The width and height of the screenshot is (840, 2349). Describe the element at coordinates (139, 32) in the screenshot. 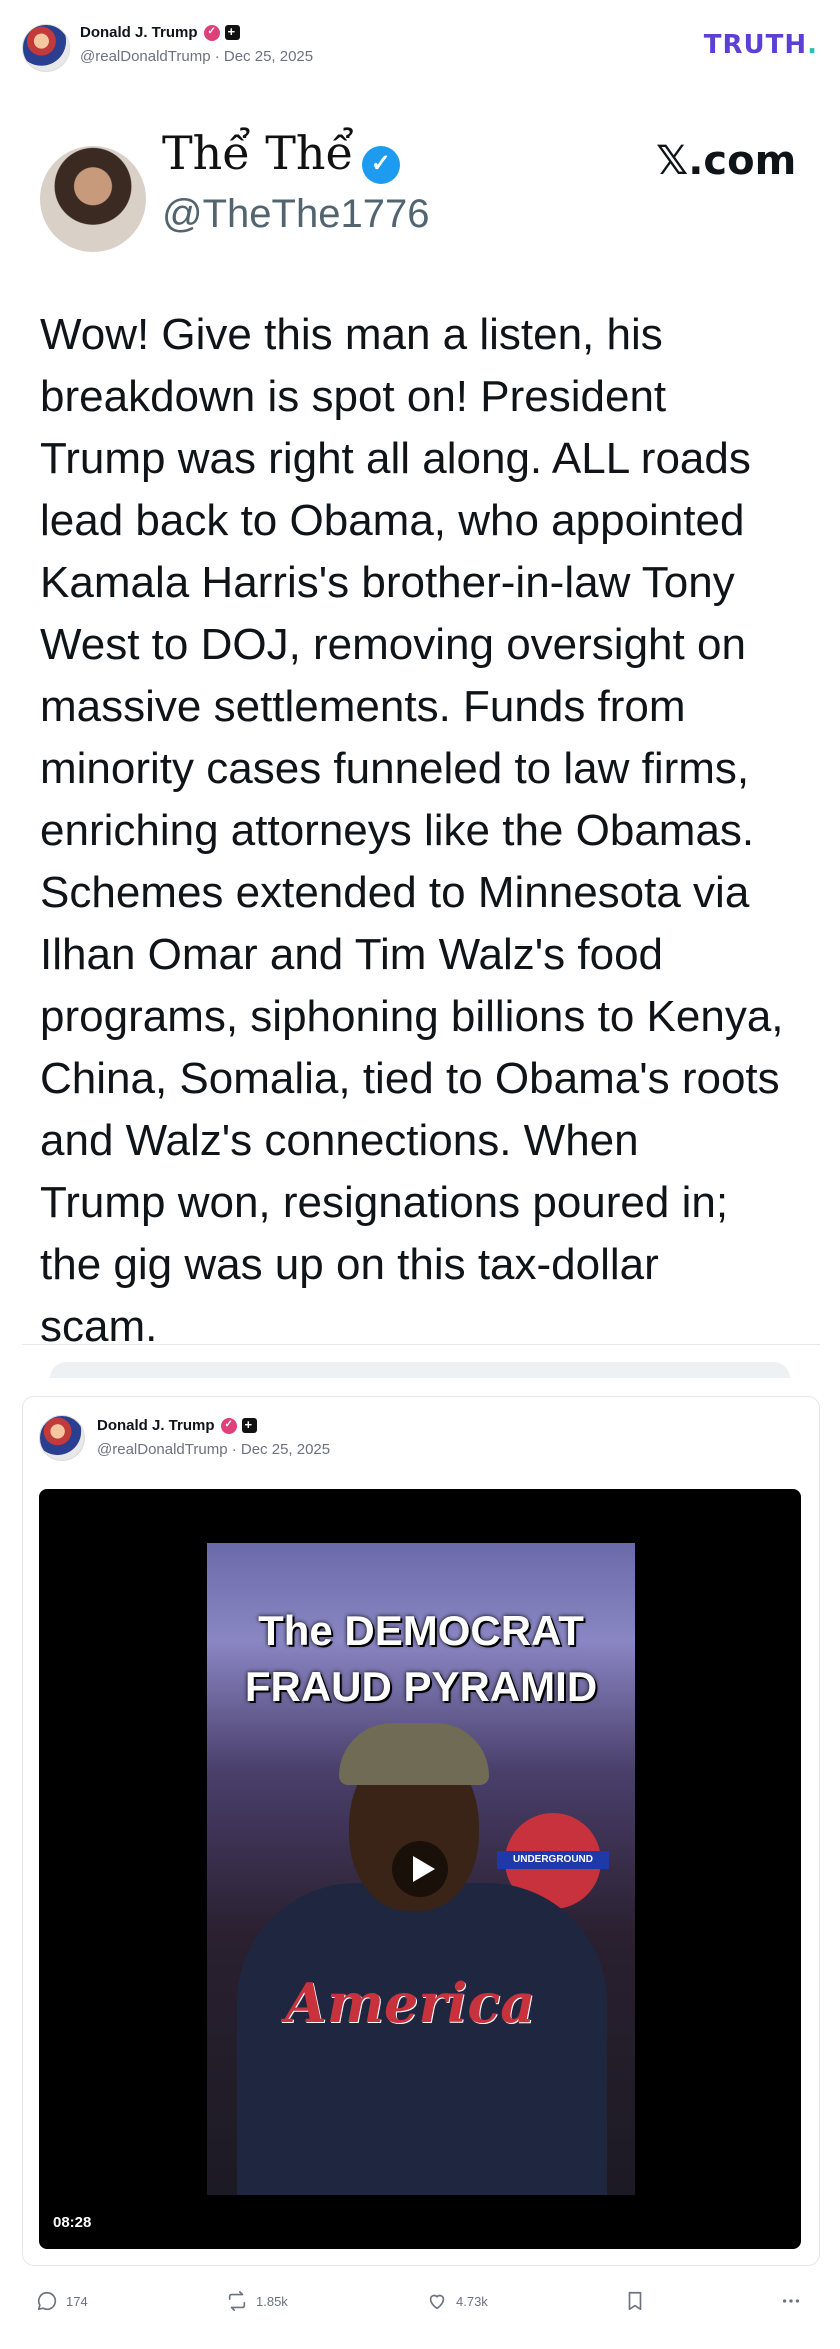

I see `author-name: Donald J. Trump` at that location.